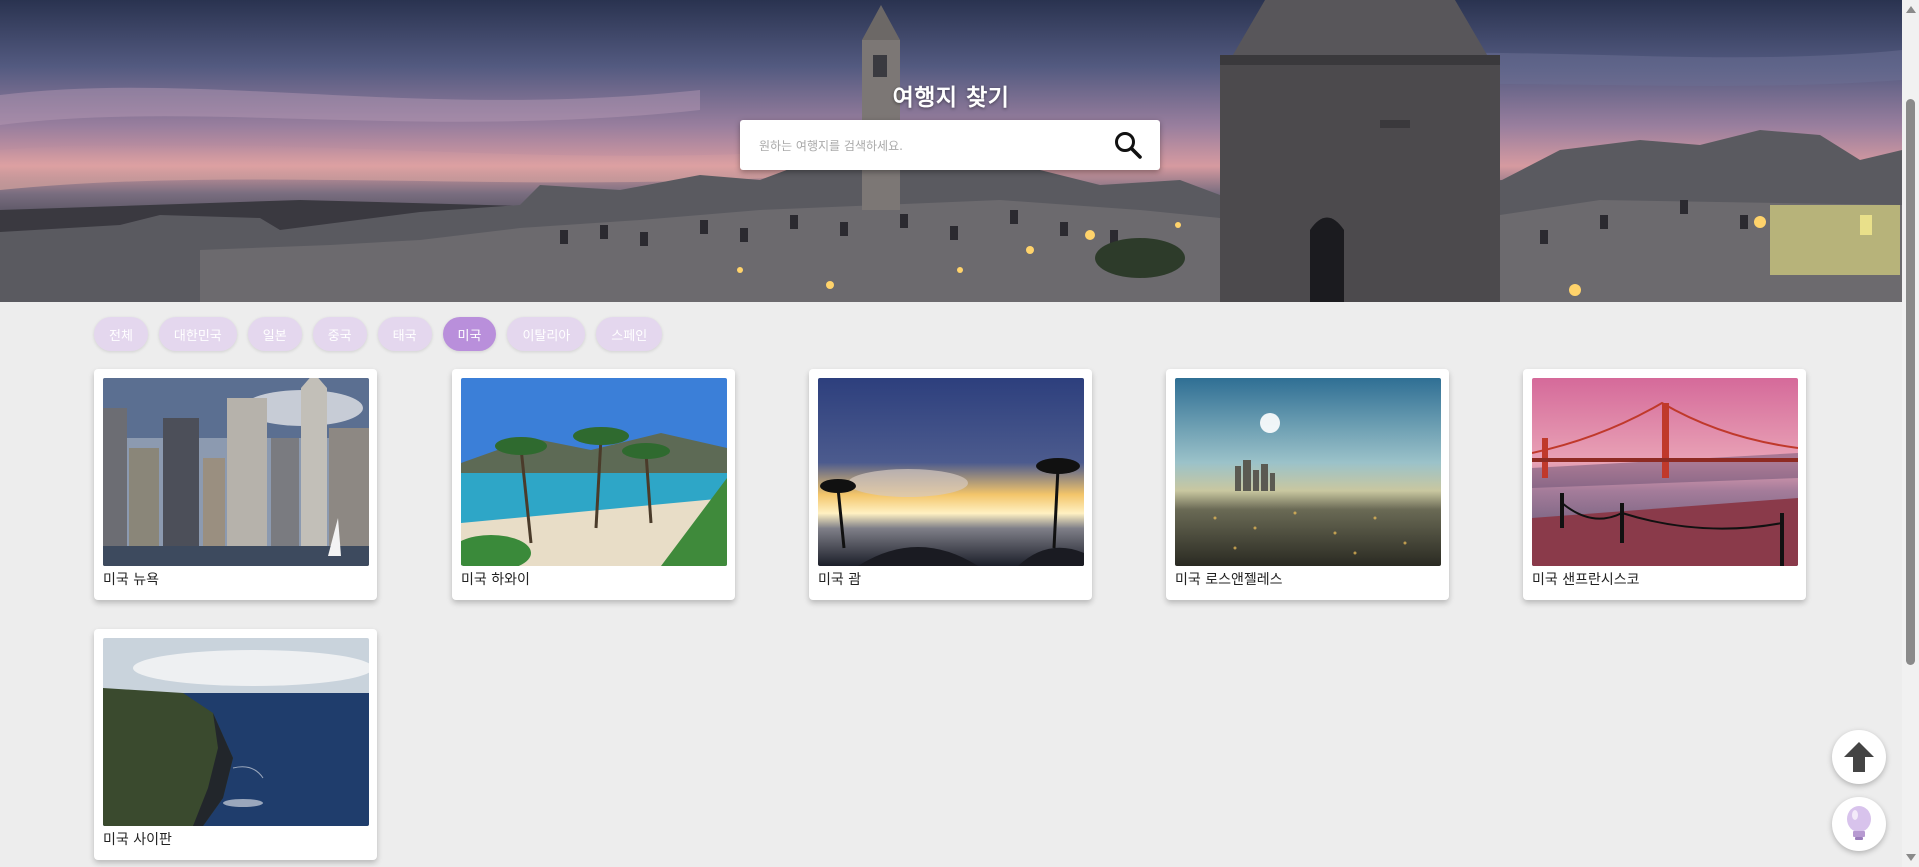 This screenshot has width=1919, height=867. I want to click on search-input, so click(929, 146).